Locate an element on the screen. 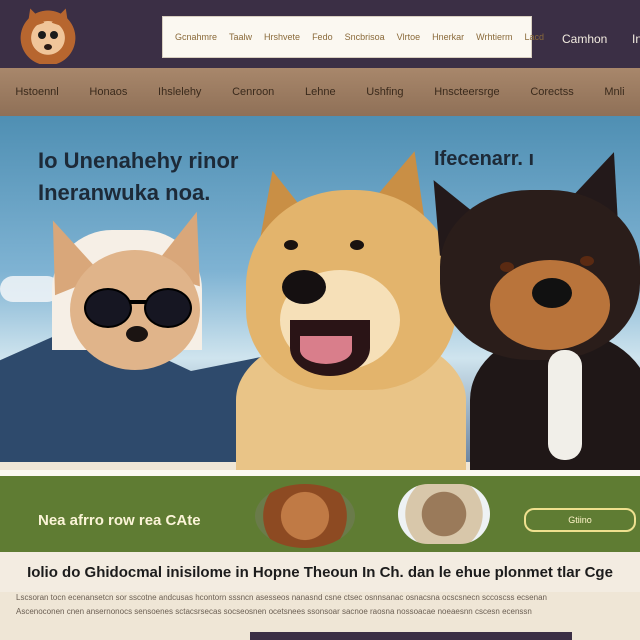 This screenshot has height=640, width=640. search-link-9: Lacd is located at coordinates (534, 37).